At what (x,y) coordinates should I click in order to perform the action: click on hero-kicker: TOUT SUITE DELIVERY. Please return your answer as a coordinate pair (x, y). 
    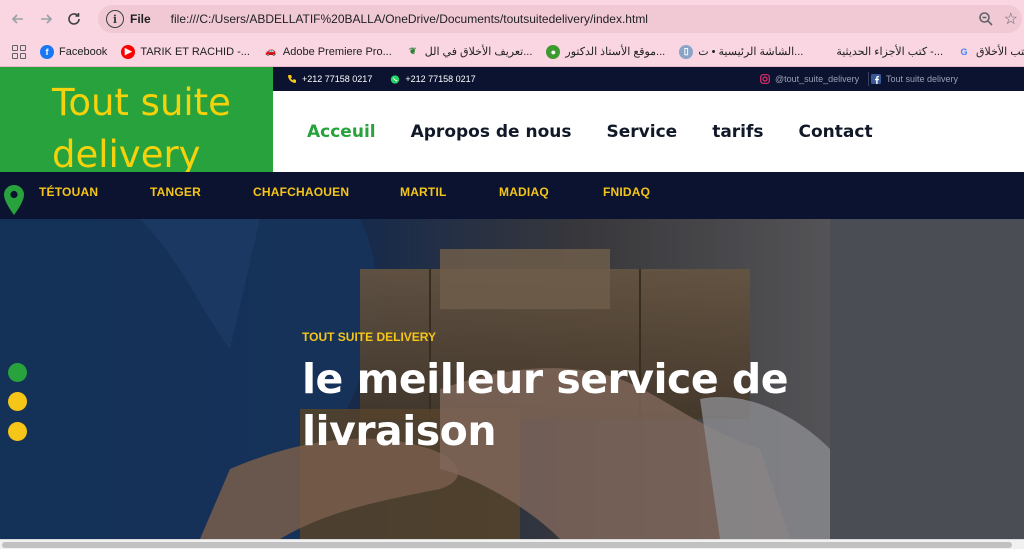
    Looking at the image, I should click on (369, 337).